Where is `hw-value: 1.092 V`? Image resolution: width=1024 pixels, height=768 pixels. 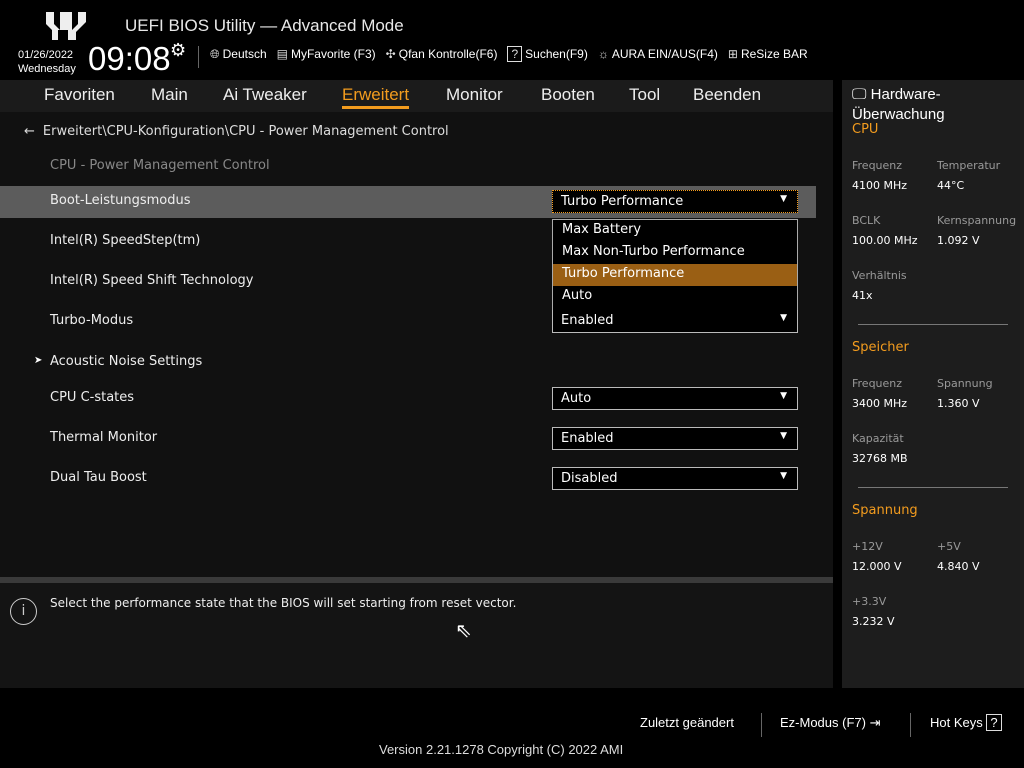
hw-value: 1.092 V is located at coordinates (958, 240).